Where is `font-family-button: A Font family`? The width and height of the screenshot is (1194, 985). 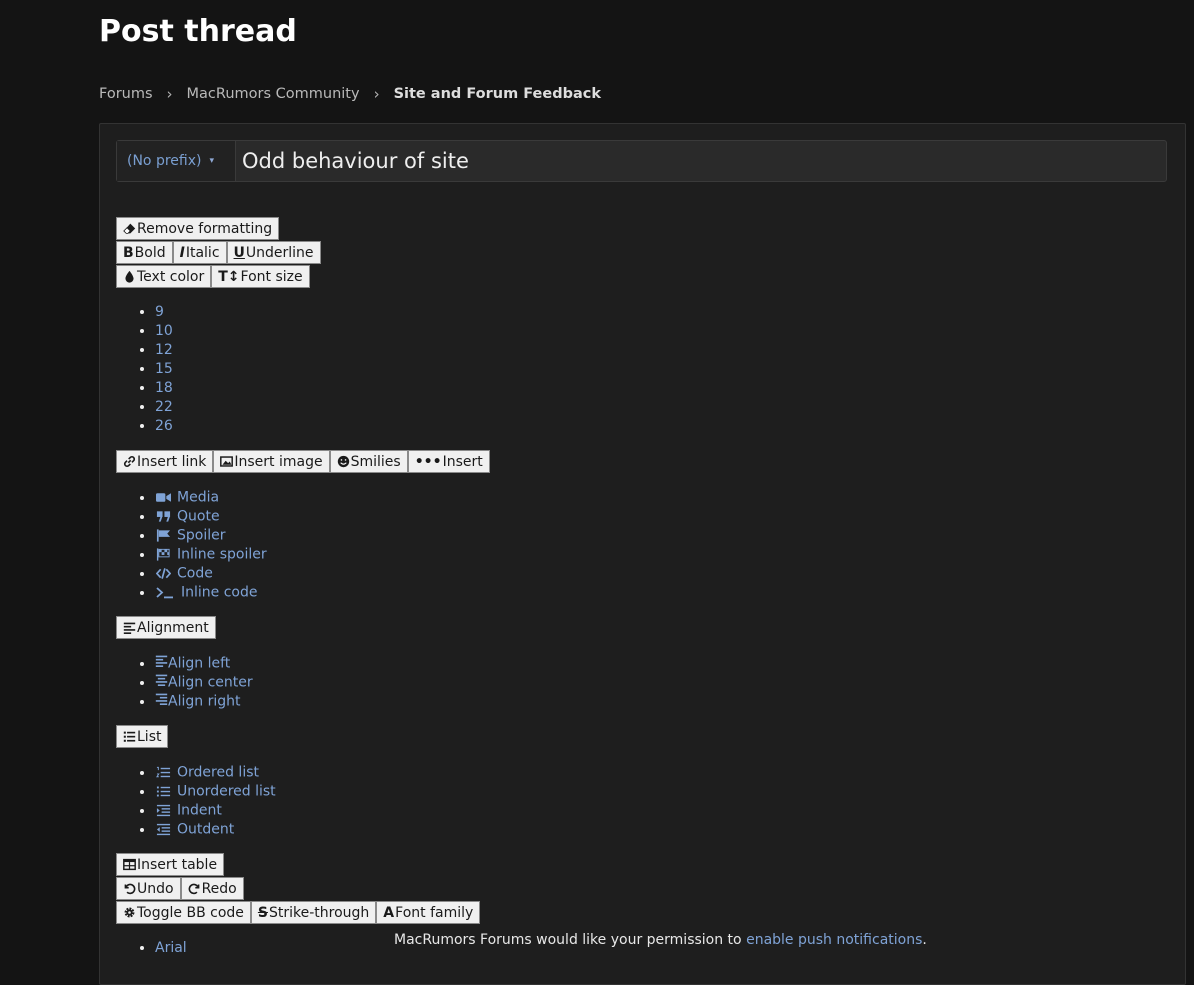 font-family-button: A Font family is located at coordinates (428, 912).